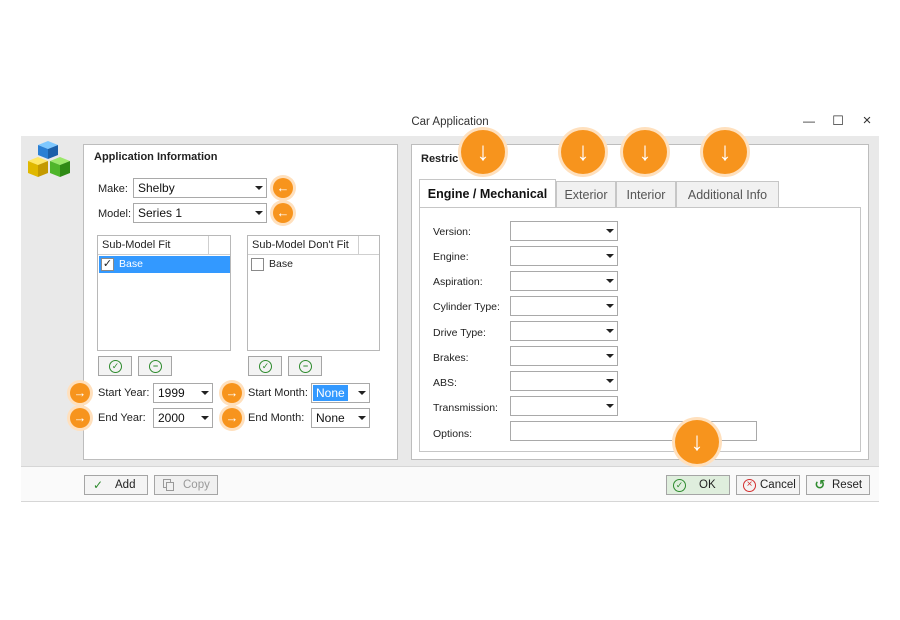 This screenshot has height=620, width=900. Describe the element at coordinates (564, 231) in the screenshot. I see `version-dropdown` at that location.